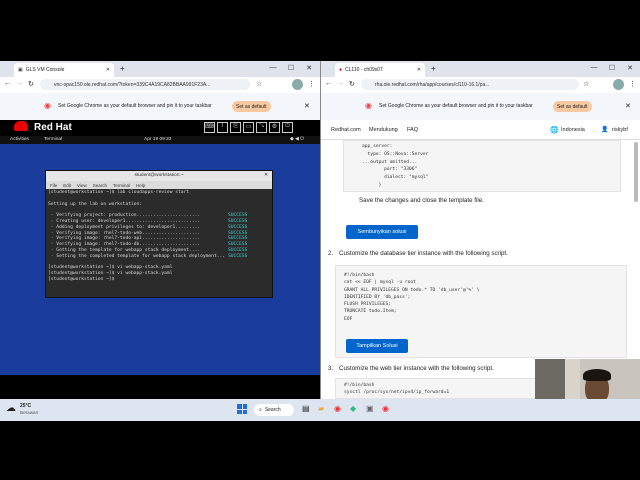  Describe the element at coordinates (67, 185) in the screenshot. I see `menu-edit: Edit` at that location.